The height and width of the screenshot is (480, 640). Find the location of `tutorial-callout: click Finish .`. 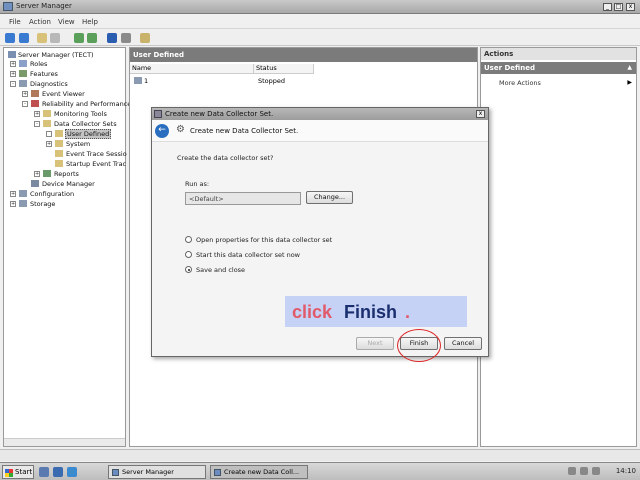

tutorial-callout: click Finish . is located at coordinates (376, 311).